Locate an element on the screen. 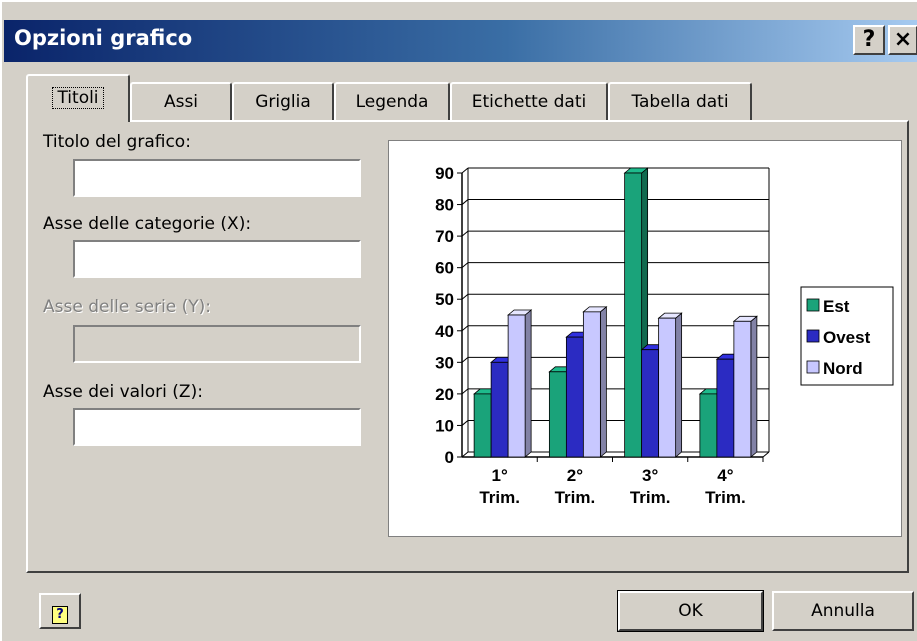 The image size is (917, 641). tab-assi: Assi is located at coordinates (181, 101).